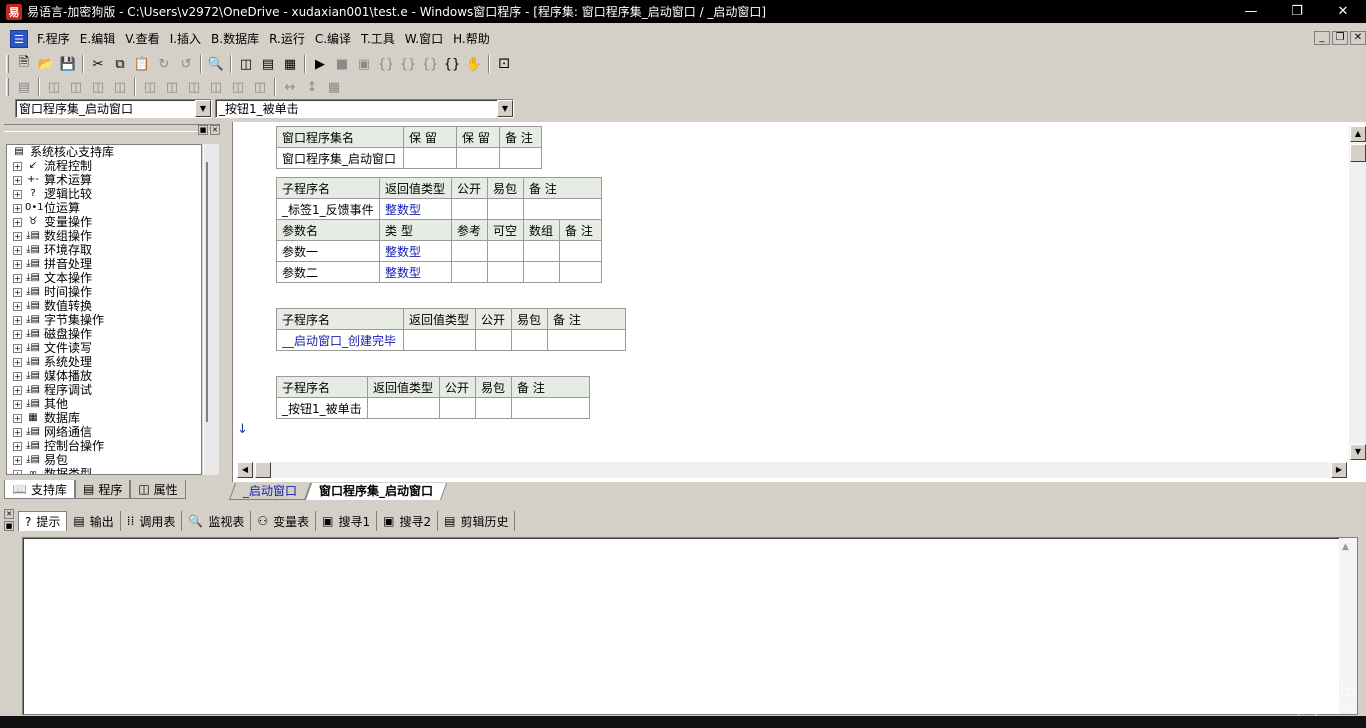 The width and height of the screenshot is (1366, 728). I want to click on redo-icon: ↻, so click(164, 64).